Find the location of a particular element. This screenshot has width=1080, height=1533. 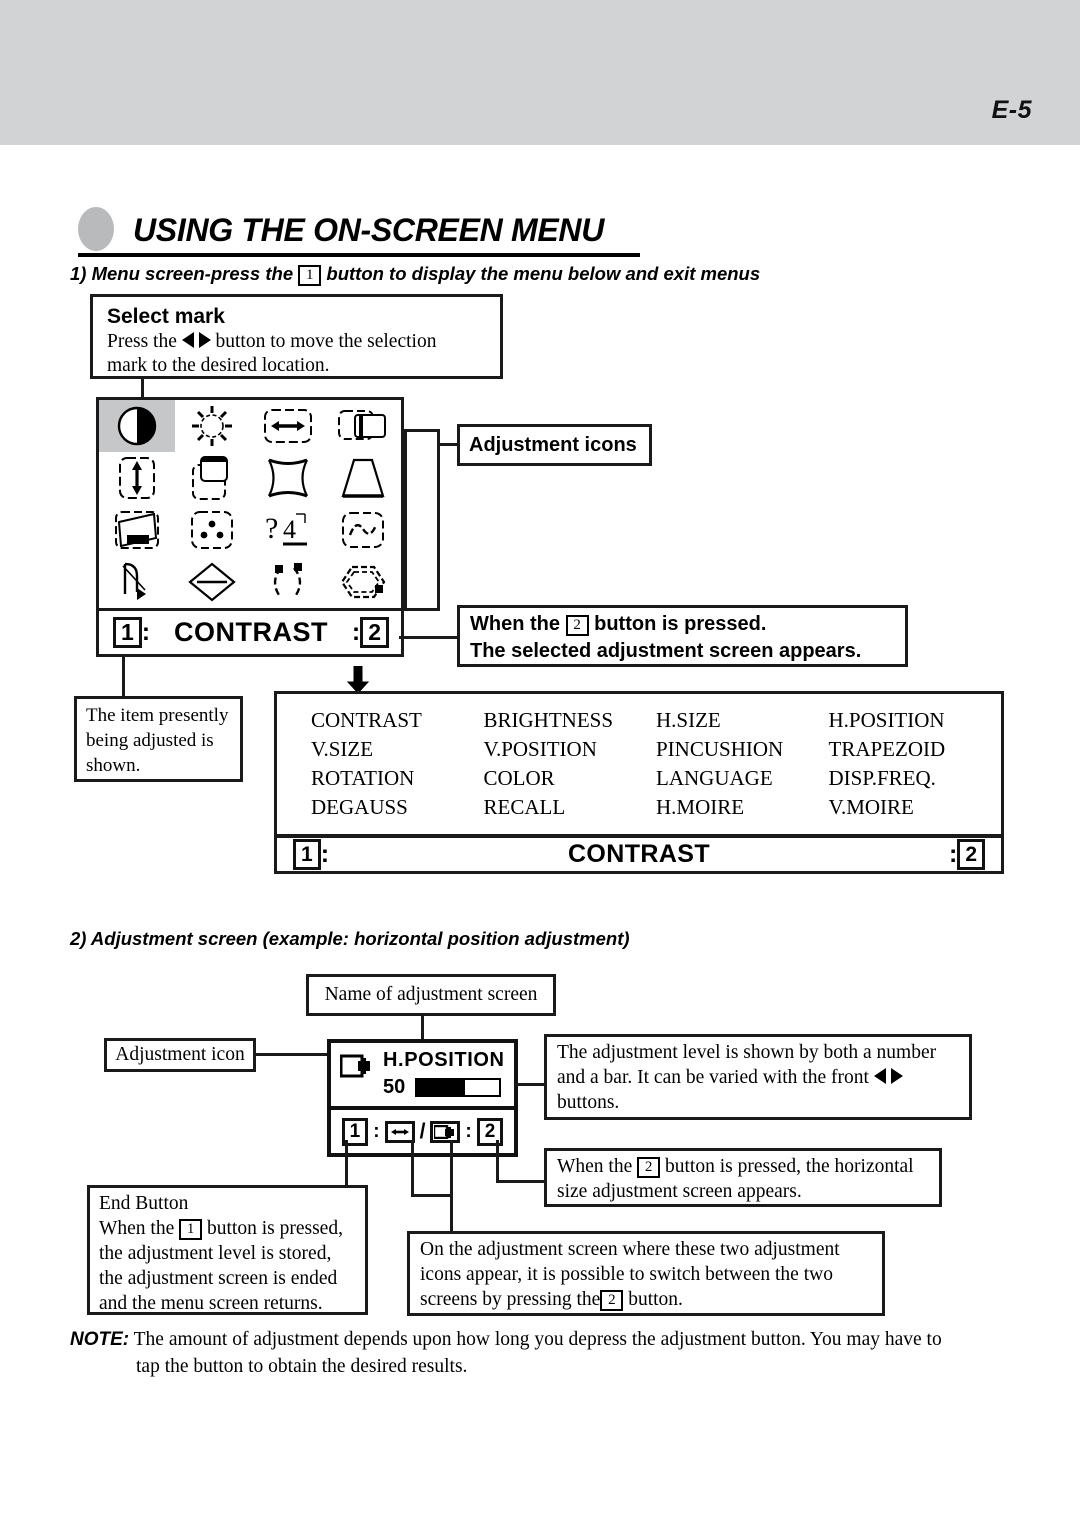

when2b-a: When the is located at coordinates (595, 1166).